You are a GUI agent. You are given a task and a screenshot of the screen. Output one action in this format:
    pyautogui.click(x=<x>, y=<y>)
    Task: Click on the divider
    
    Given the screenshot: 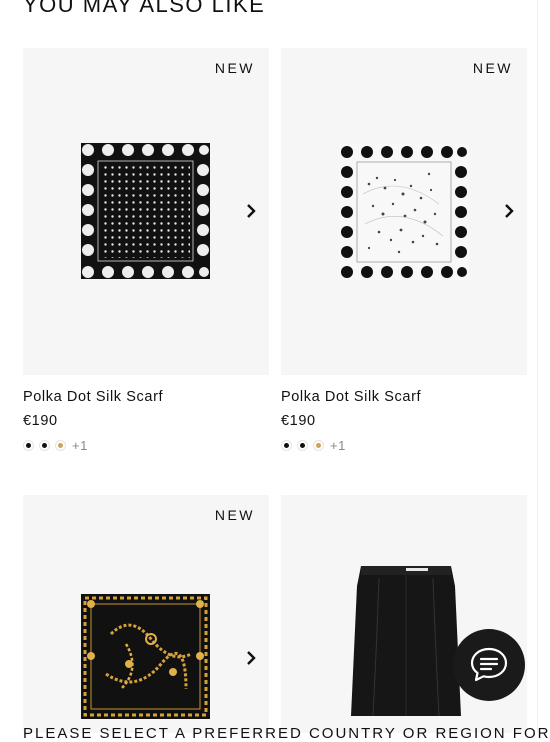 What is the action you would take?
    pyautogui.click(x=537, y=366)
    